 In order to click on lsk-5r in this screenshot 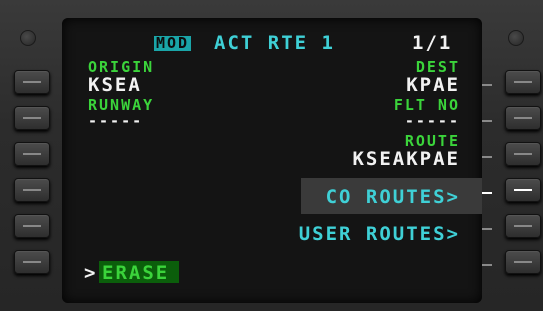, I will do `click(523, 226)`.